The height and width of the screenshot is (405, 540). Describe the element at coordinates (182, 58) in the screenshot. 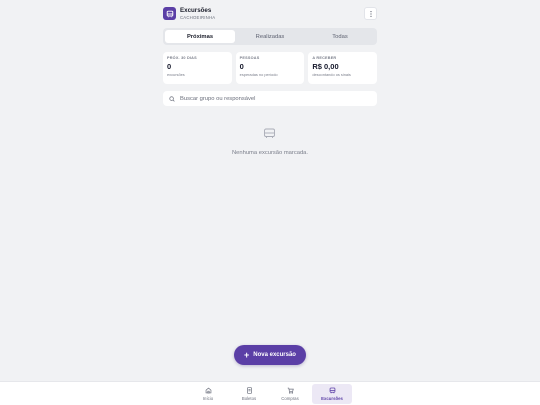

I see `stat-label: PRÓX. 30 DIAS` at that location.